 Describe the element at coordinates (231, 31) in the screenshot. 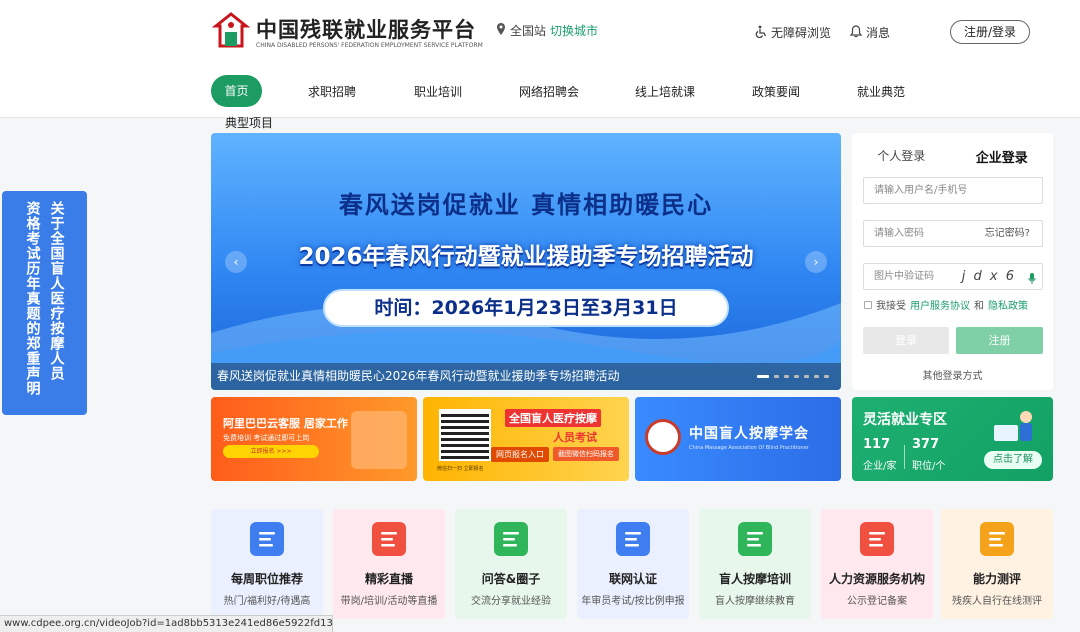

I see `cdpf-logo-icon` at that location.